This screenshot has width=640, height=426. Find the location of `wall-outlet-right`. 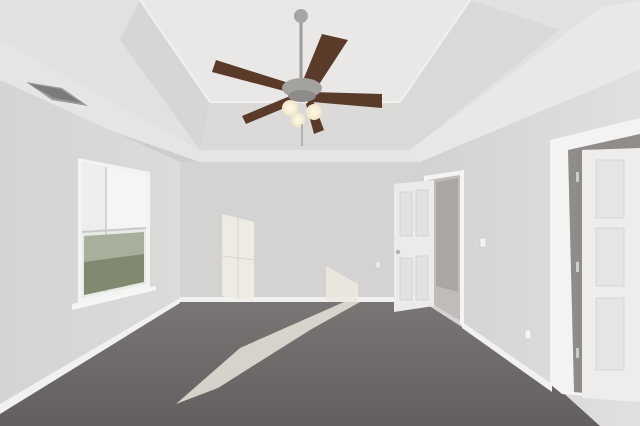

wall-outlet-right is located at coordinates (528, 334).